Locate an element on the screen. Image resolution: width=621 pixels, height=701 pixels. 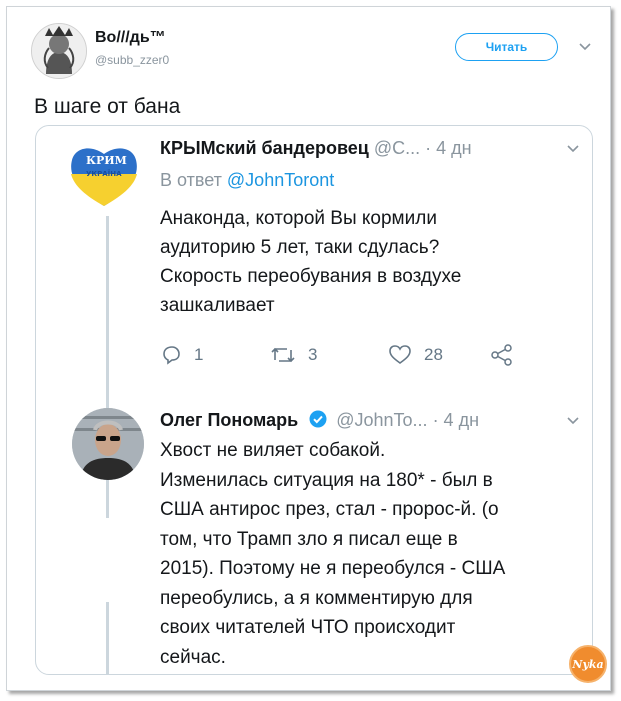
reply-prefix: В ответ is located at coordinates (191, 180).